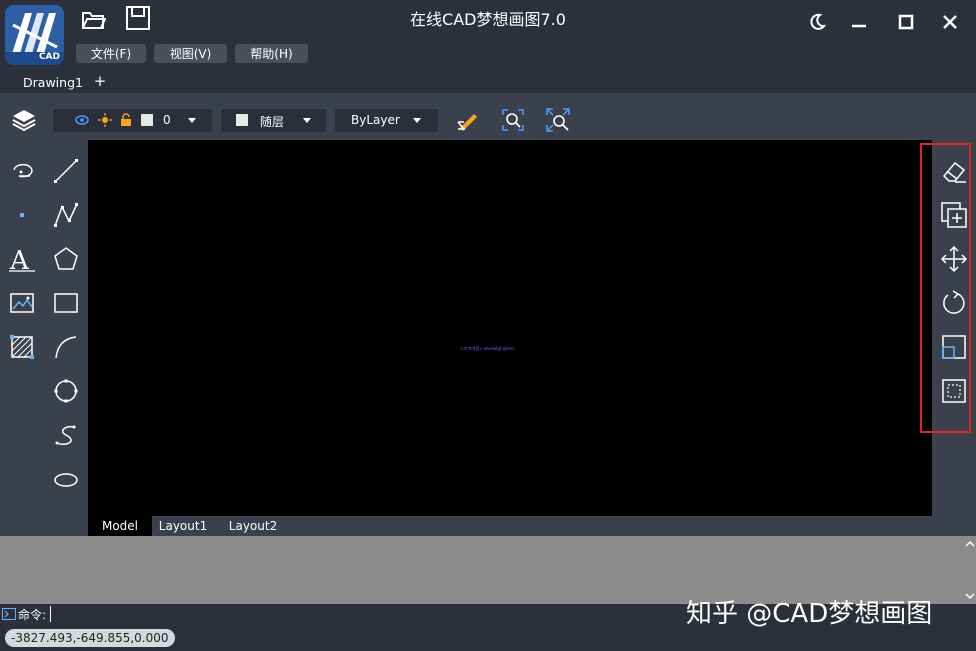  What do you see at coordinates (488, 81) in the screenshot?
I see `document-tab-bar` at bounding box center [488, 81].